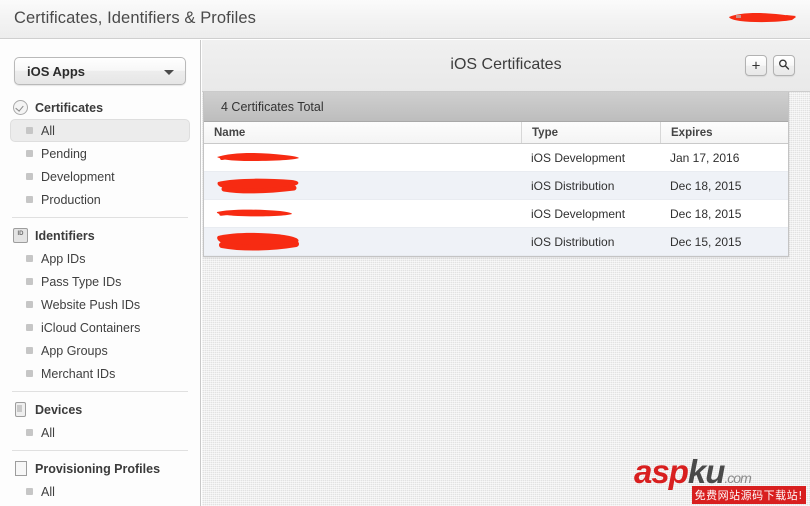 This screenshot has height=506, width=810. I want to click on search-icon, so click(784, 66).